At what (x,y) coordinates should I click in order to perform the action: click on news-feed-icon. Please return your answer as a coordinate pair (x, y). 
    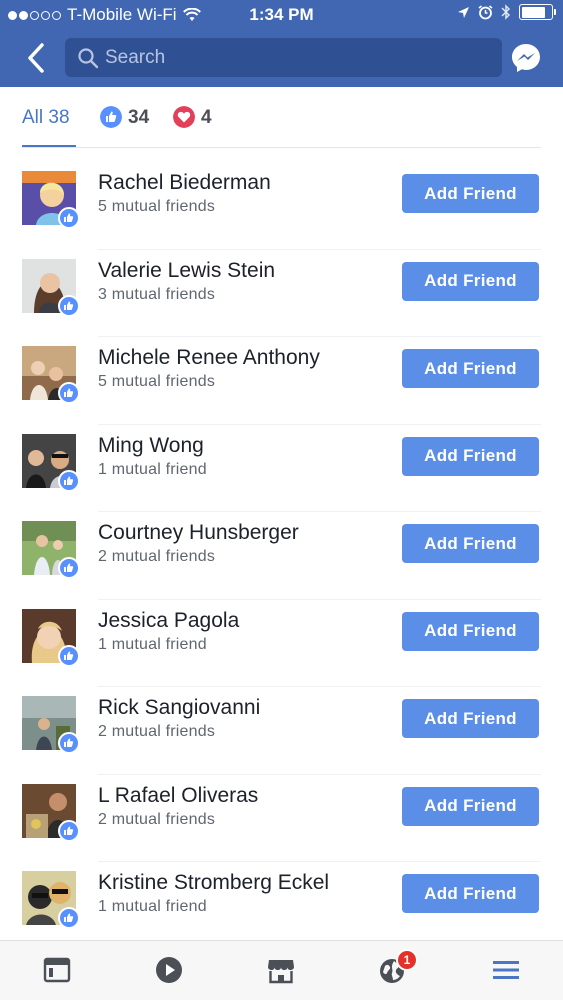
    Looking at the image, I should click on (57, 970).